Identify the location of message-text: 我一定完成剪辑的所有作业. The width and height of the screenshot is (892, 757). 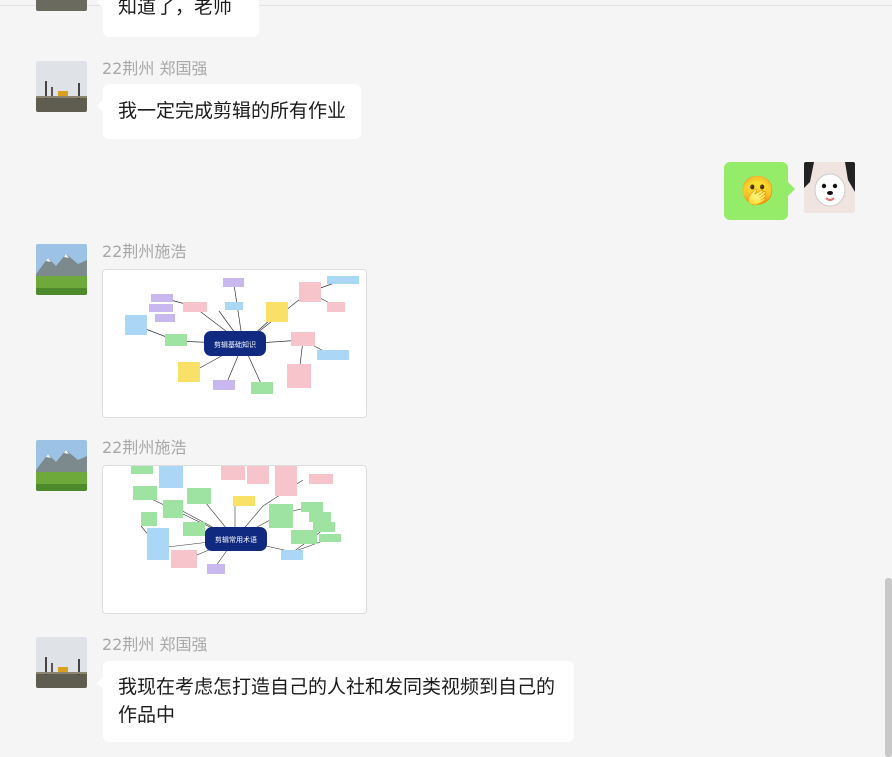
(232, 111).